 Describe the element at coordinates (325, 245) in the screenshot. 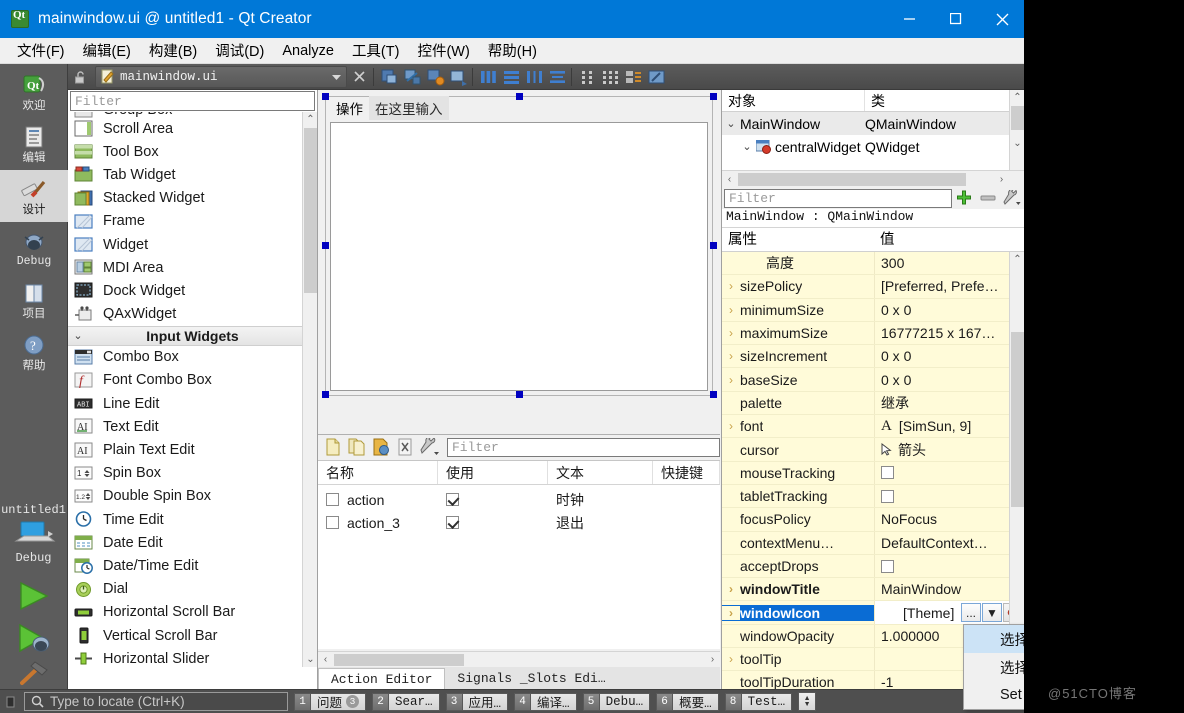

I see `resize-handle-middle-left` at that location.